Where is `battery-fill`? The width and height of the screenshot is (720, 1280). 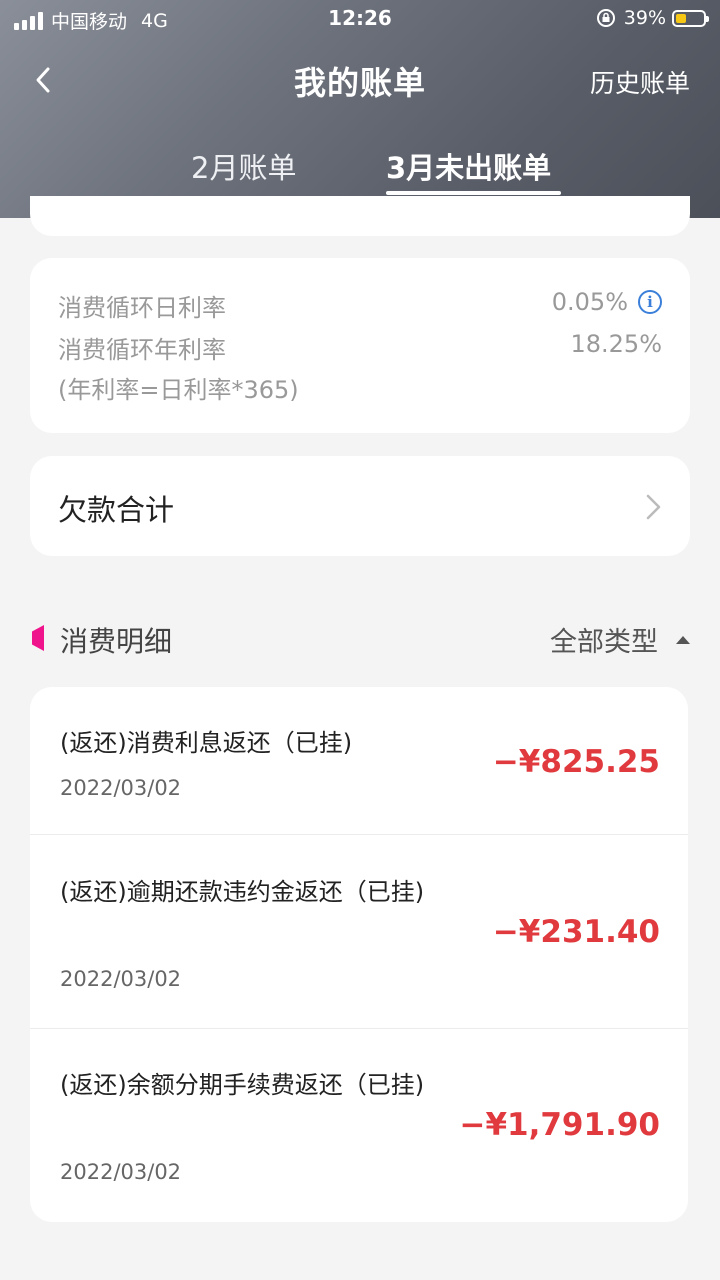
battery-fill is located at coordinates (681, 18).